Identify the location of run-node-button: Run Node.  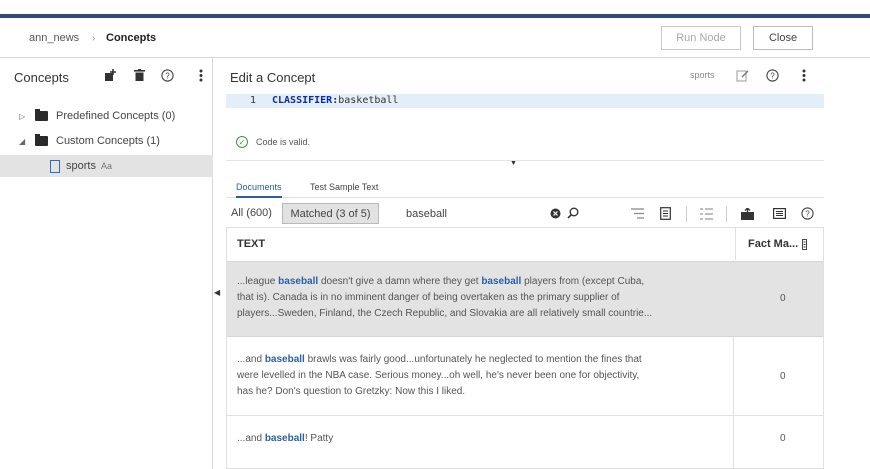
(701, 38).